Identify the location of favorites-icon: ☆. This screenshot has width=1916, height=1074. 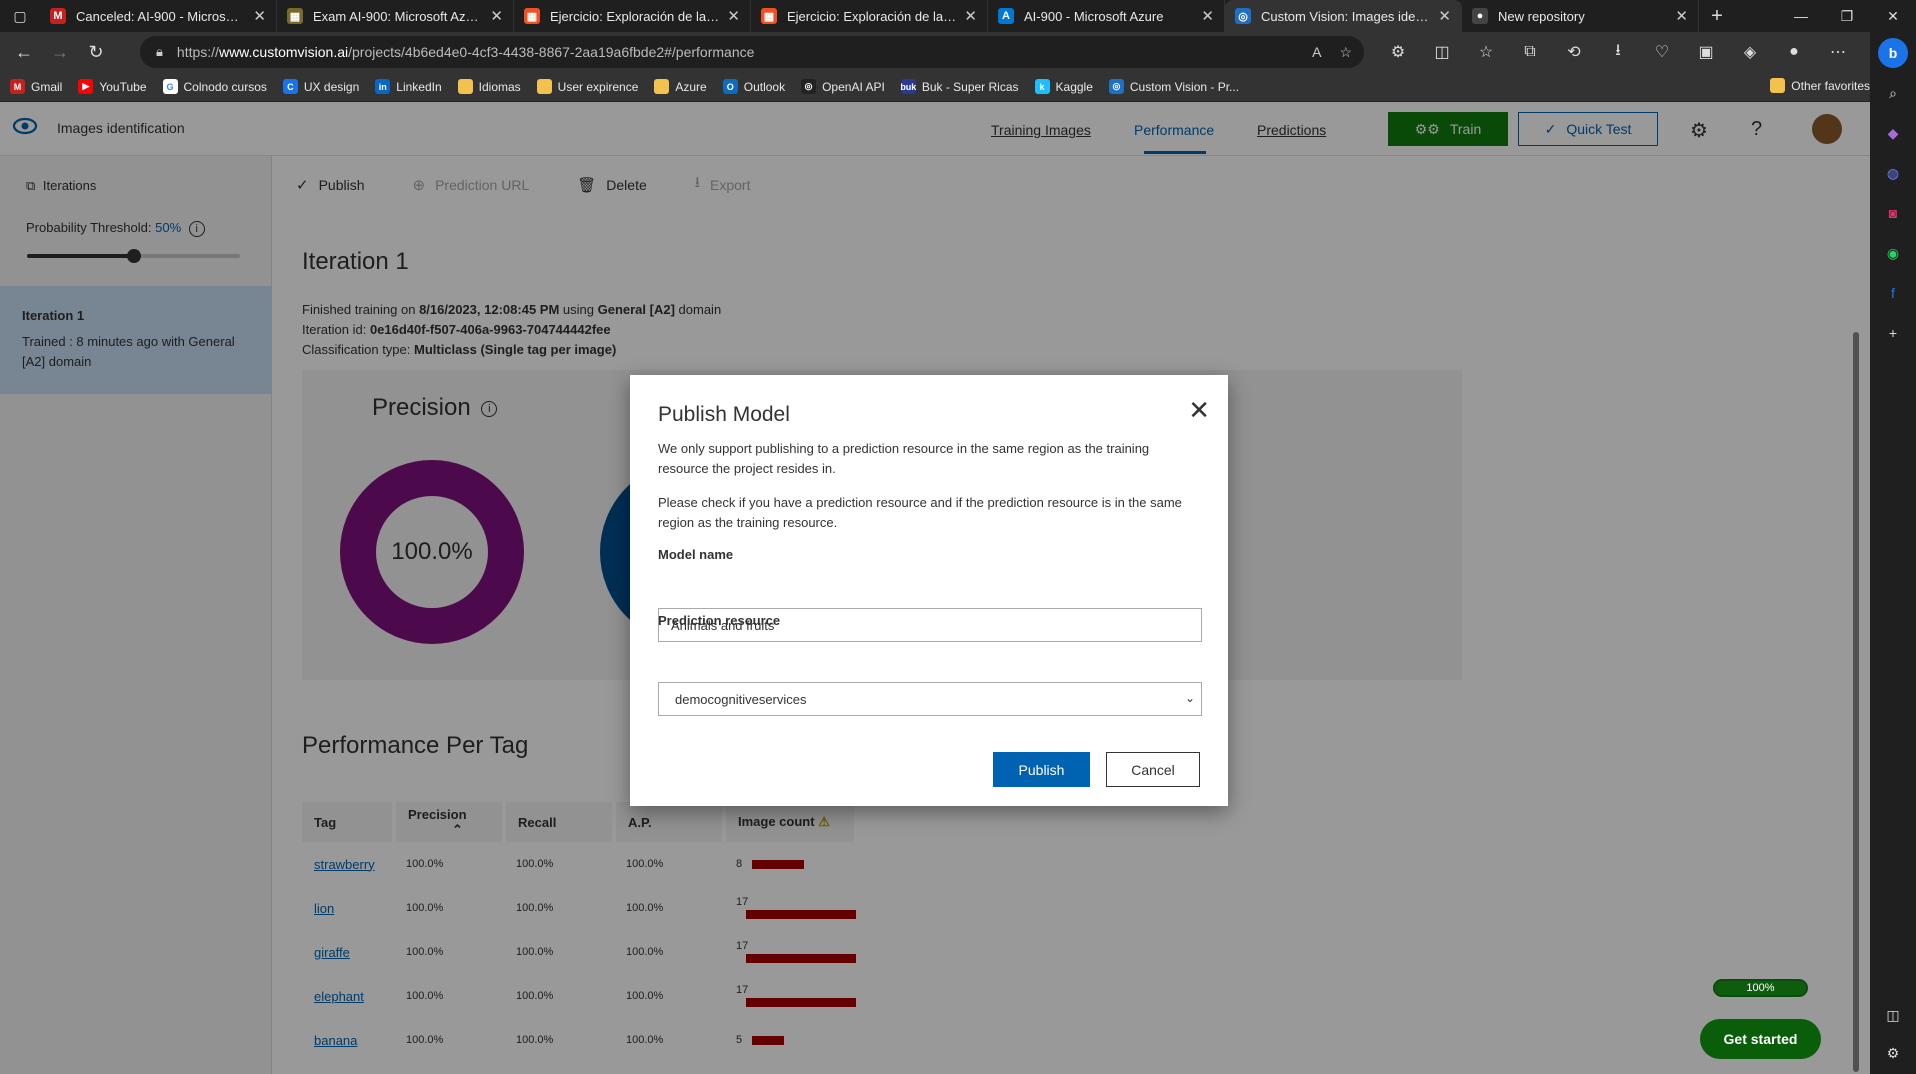
(1486, 52).